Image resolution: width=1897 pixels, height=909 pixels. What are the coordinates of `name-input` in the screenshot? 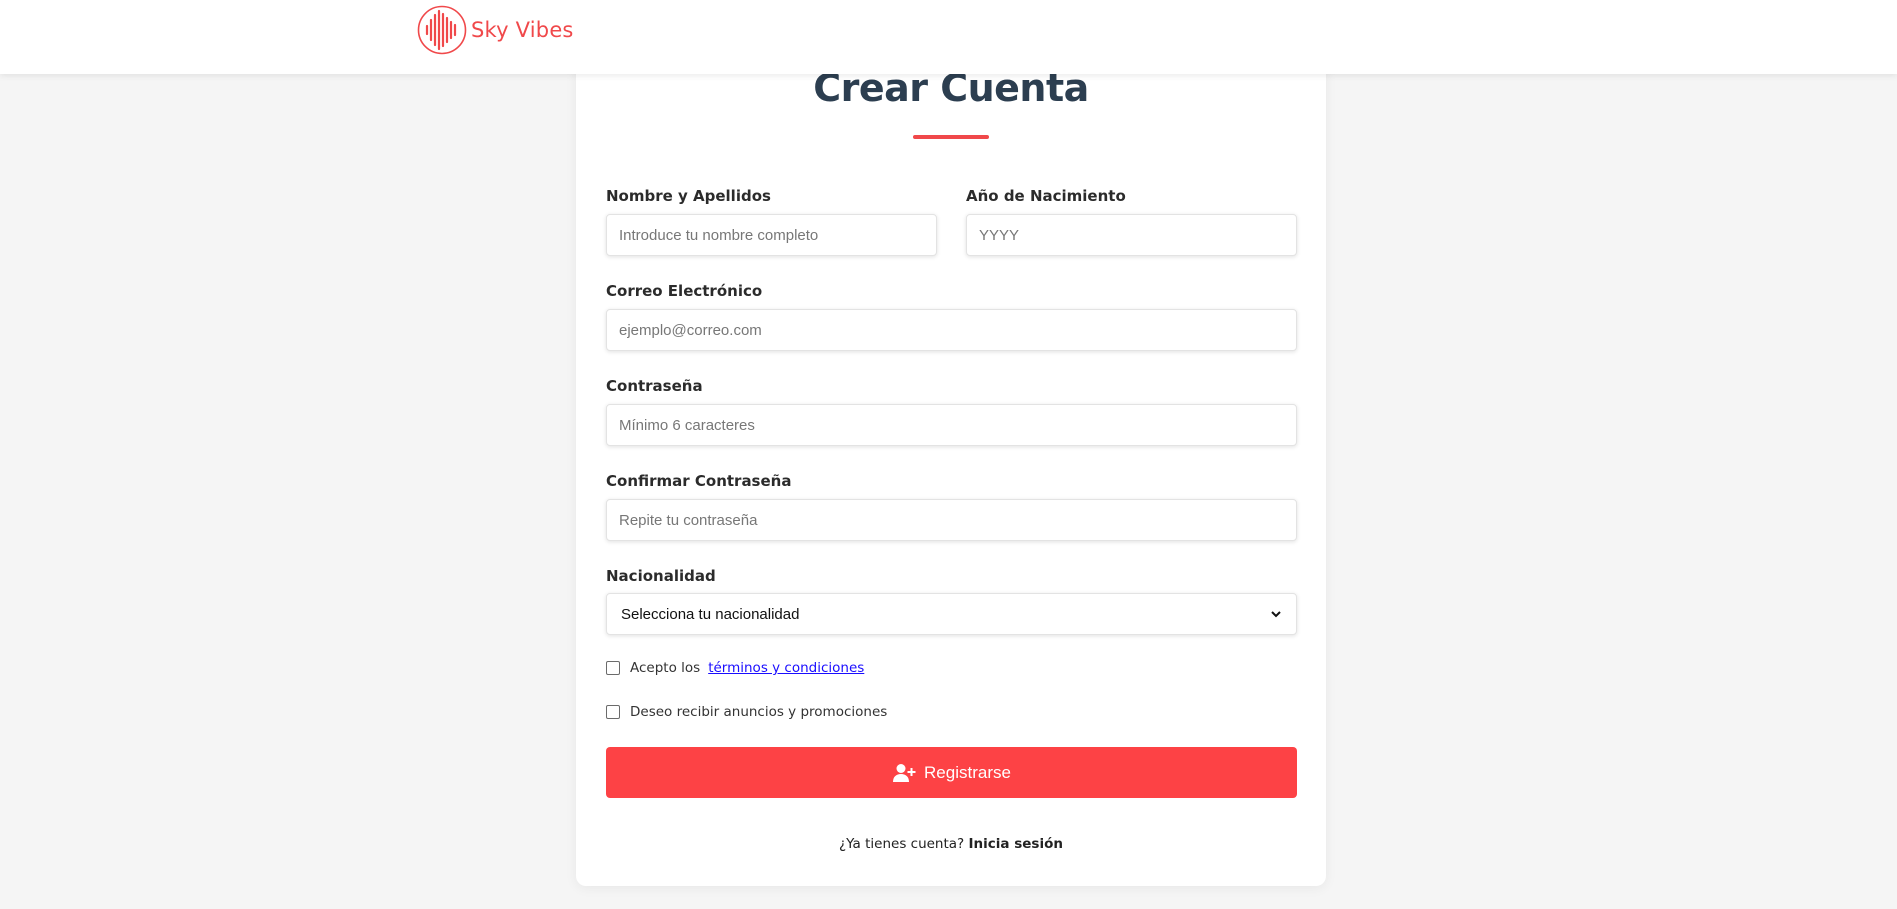 It's located at (771, 235).